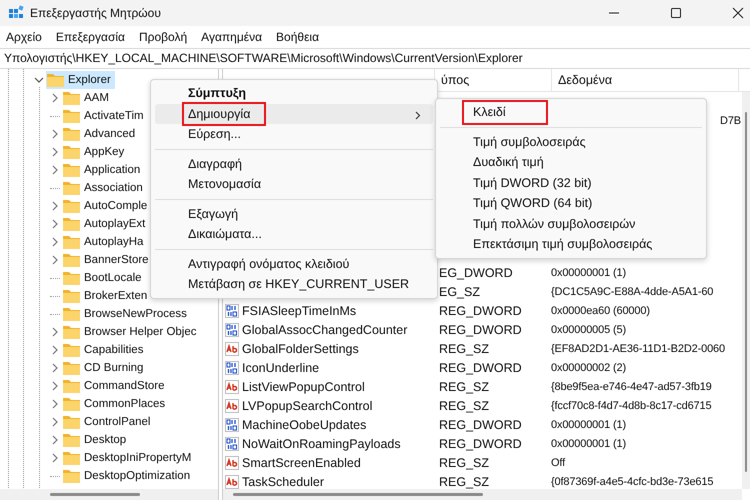  I want to click on tree-item: Capabilities, so click(105, 350).